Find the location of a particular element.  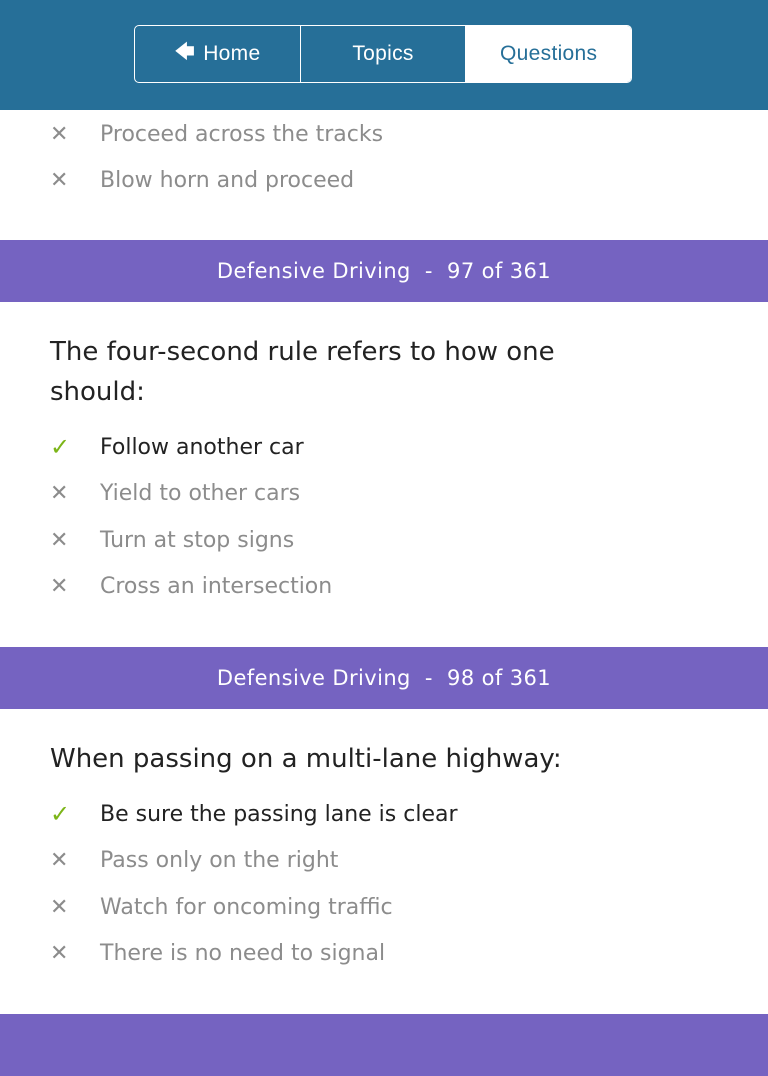

answer-text: Yield to other cars is located at coordinates (200, 494).